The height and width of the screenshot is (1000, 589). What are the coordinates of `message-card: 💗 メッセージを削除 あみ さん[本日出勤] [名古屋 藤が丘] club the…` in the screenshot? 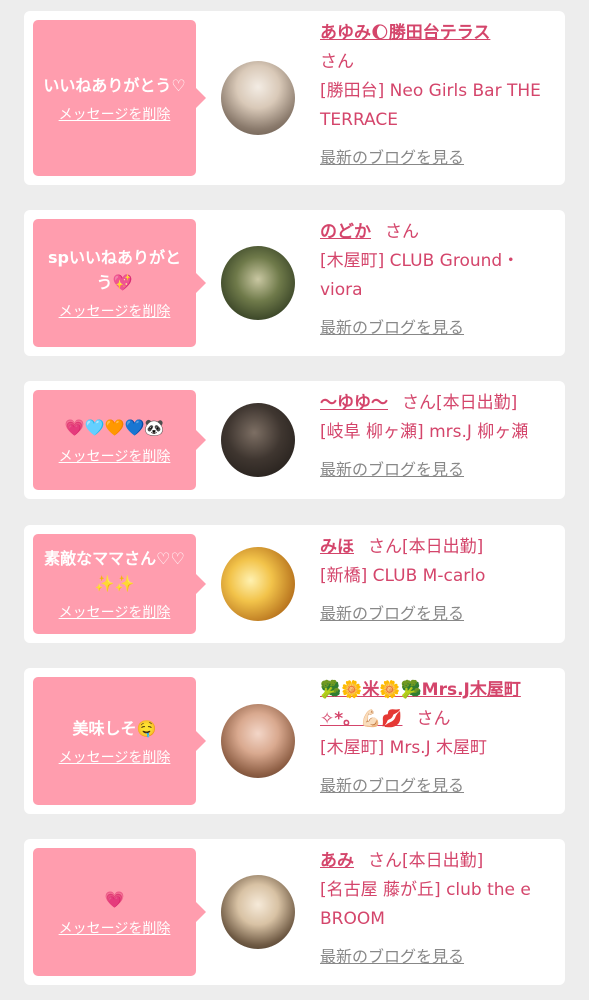 It's located at (294, 912).